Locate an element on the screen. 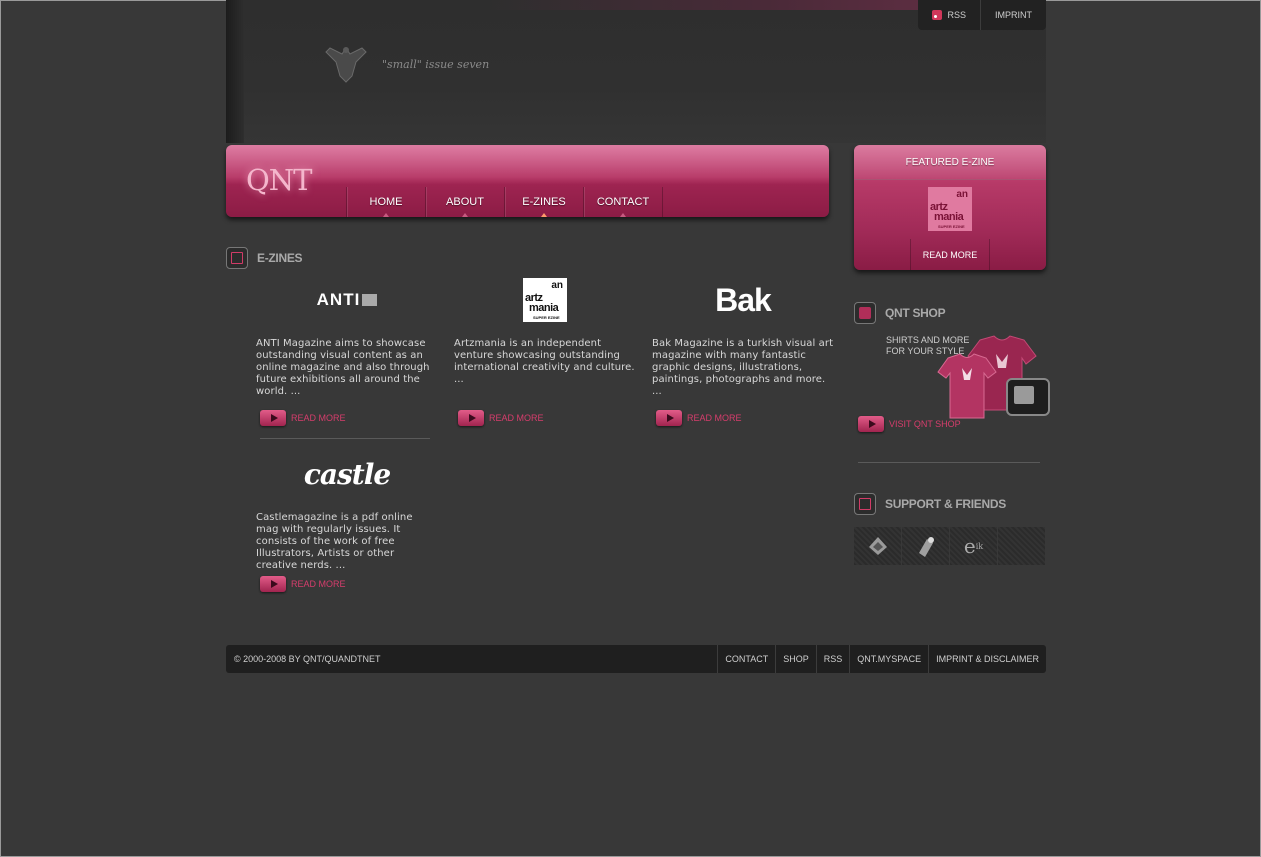  featured-title: FEATURED E-ZINE is located at coordinates (950, 162).